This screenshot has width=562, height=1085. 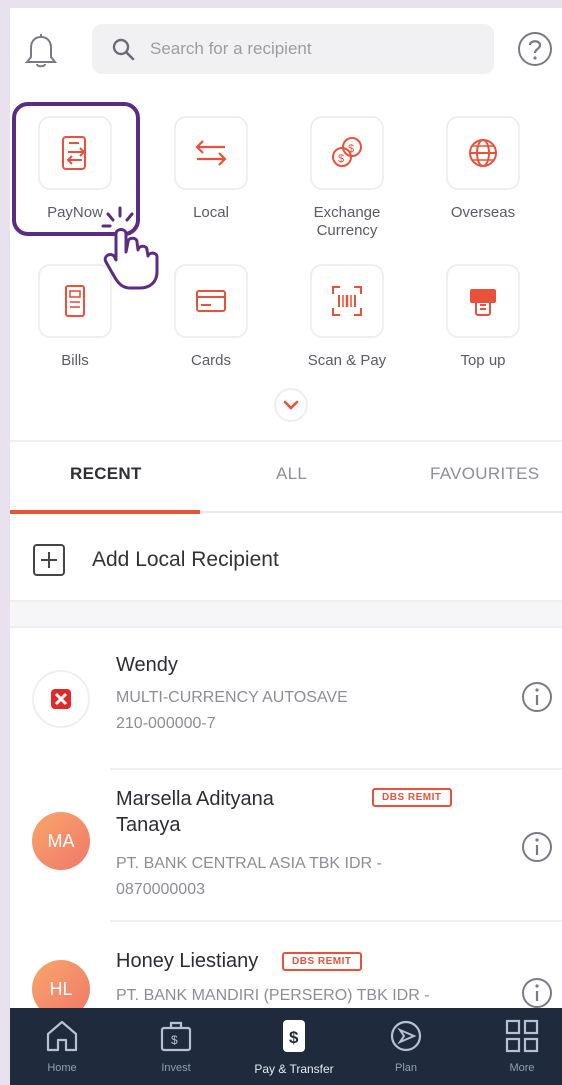 I want to click on quick-action-label: Exchange Currency, so click(x=347, y=221).